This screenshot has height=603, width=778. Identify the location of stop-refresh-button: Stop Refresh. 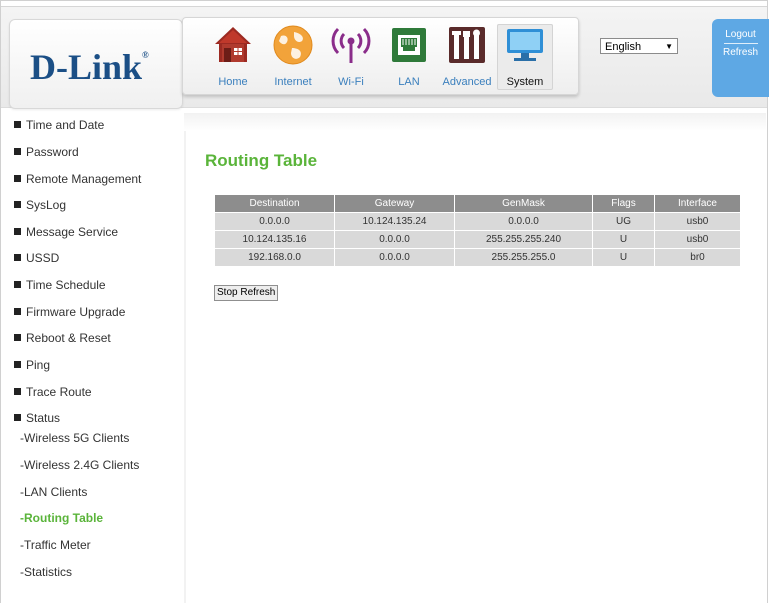
(246, 293).